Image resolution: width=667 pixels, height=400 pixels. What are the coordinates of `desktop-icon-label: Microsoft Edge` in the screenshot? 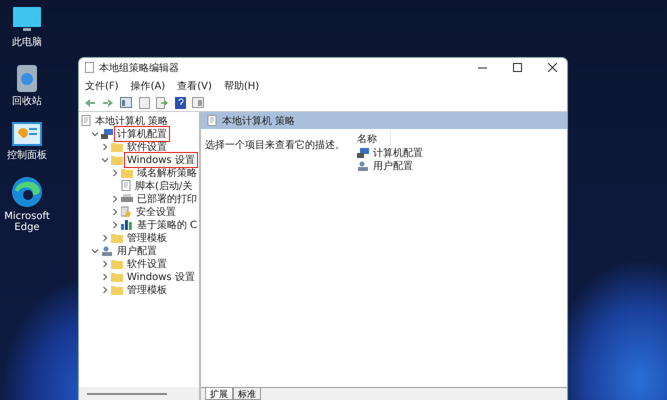 It's located at (27, 222).